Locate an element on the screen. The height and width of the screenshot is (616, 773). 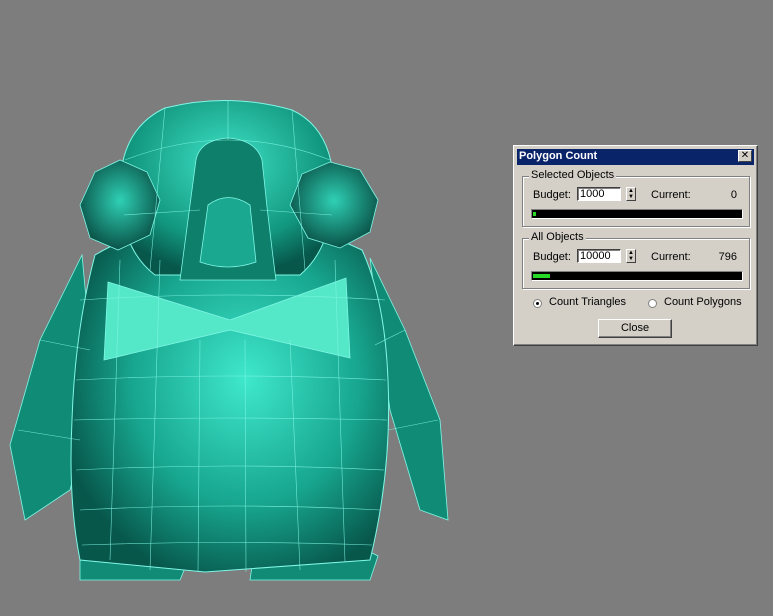
selected-progress-bar is located at coordinates (637, 214).